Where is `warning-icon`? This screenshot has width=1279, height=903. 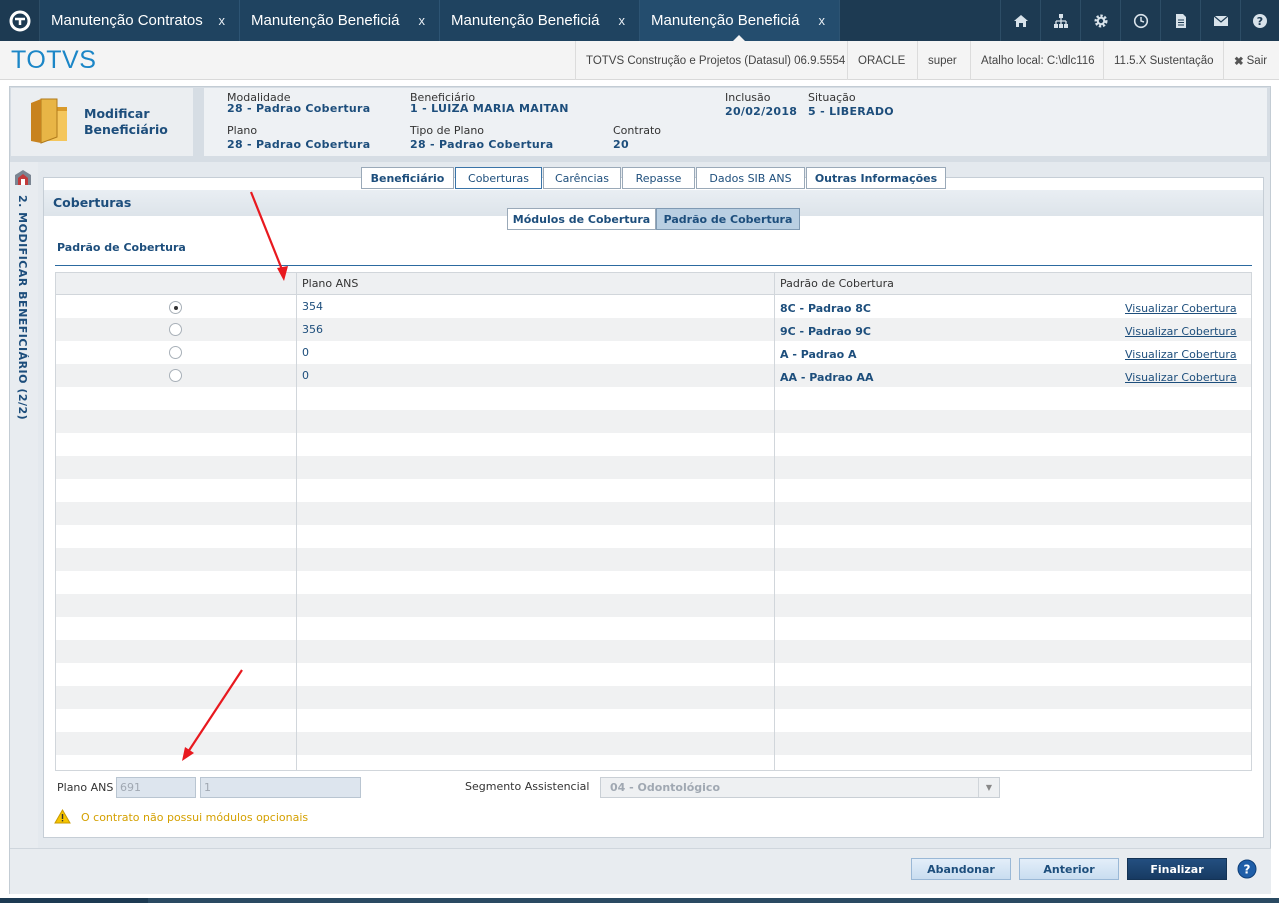
warning-icon is located at coordinates (62, 818).